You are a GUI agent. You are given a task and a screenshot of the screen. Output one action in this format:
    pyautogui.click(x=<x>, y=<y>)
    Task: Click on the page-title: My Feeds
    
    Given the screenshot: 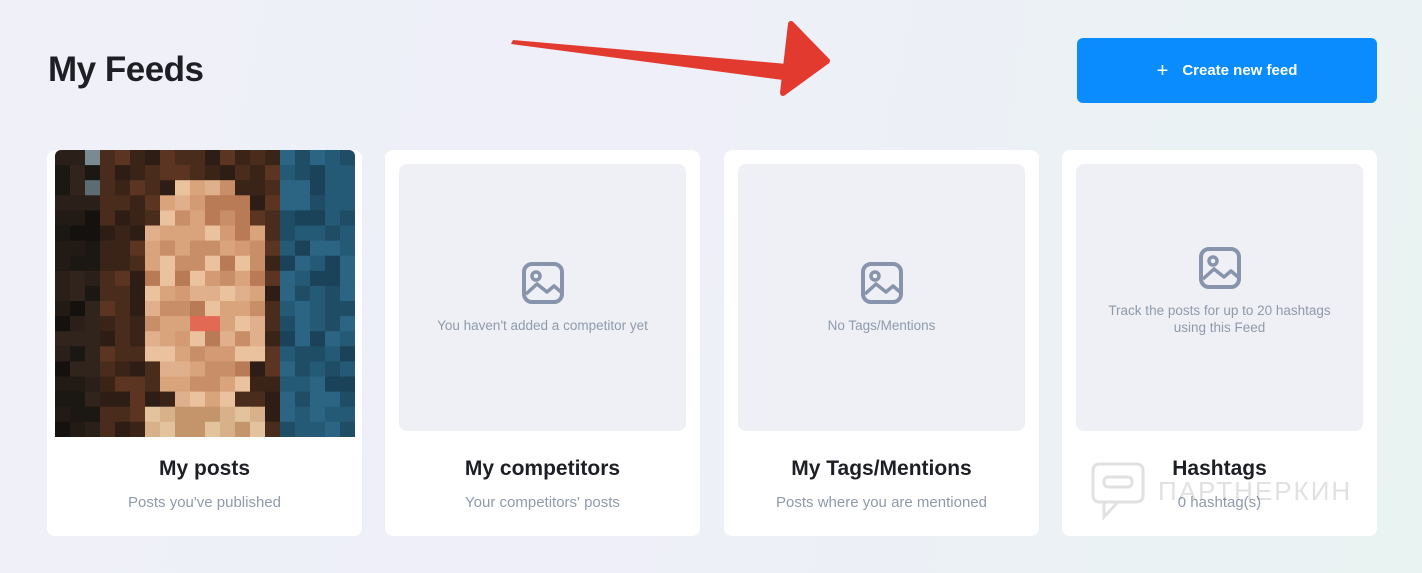 What is the action you would take?
    pyautogui.click(x=126, y=69)
    